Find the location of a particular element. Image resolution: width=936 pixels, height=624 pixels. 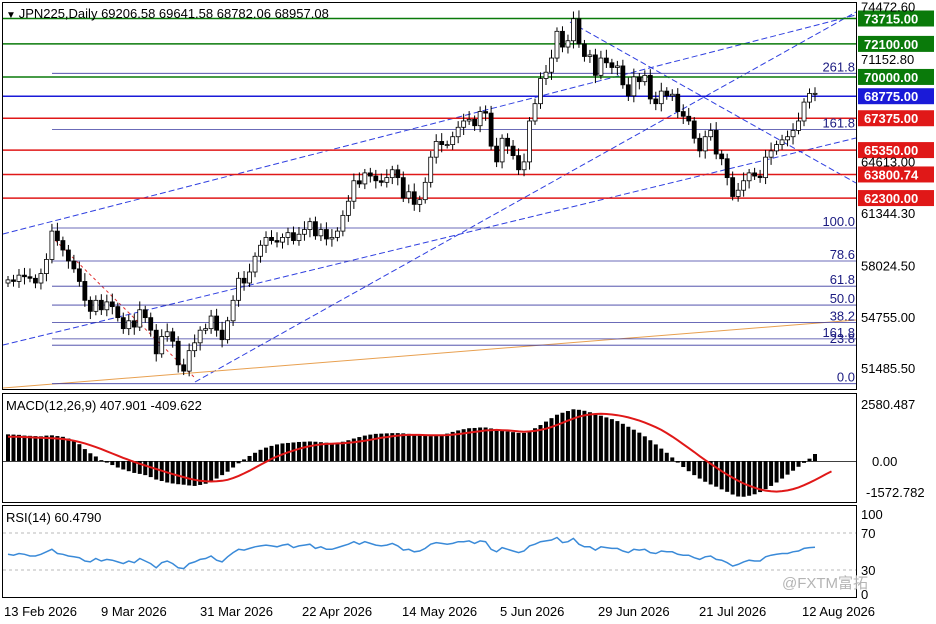

ohlc-values: 69206.58 69641.58 68782.06 68957.08 is located at coordinates (215, 13).